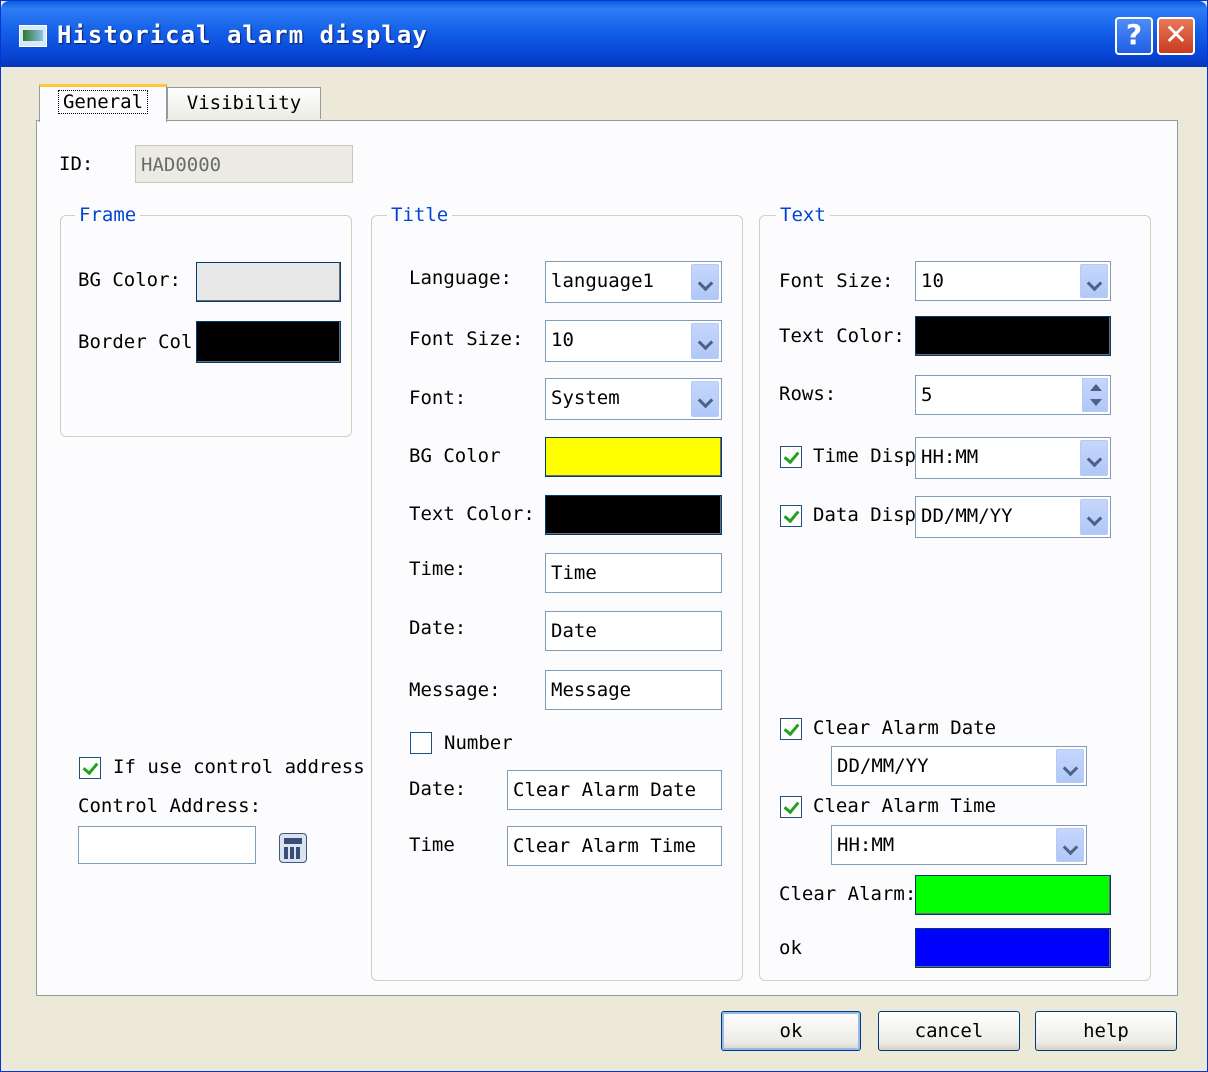 Image resolution: width=1208 pixels, height=1072 pixels. I want to click on title-text-color-swatch, so click(633, 515).